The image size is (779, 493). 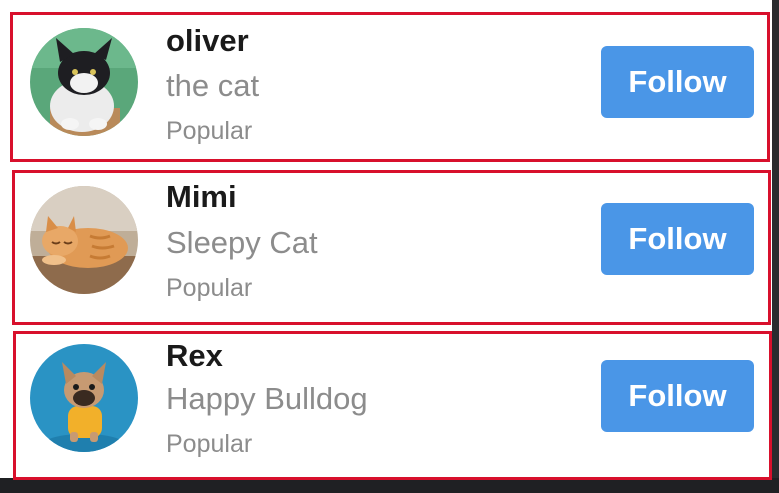 I want to click on cat-avatar-image, so click(x=84, y=82).